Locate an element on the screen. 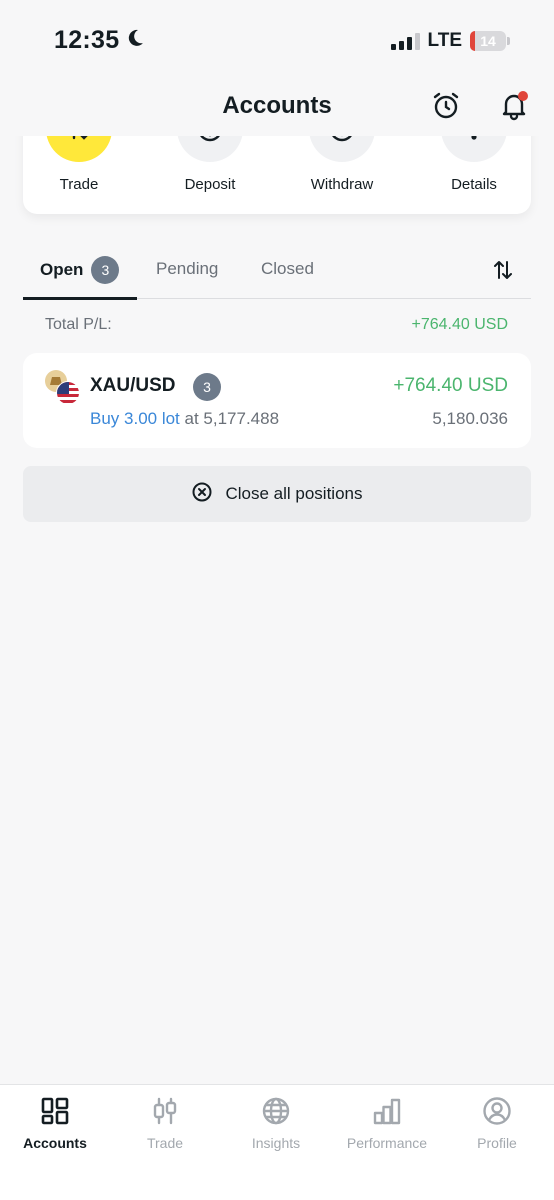 This screenshot has height=1200, width=554. nav-accounts: Accounts is located at coordinates (55, 1123).